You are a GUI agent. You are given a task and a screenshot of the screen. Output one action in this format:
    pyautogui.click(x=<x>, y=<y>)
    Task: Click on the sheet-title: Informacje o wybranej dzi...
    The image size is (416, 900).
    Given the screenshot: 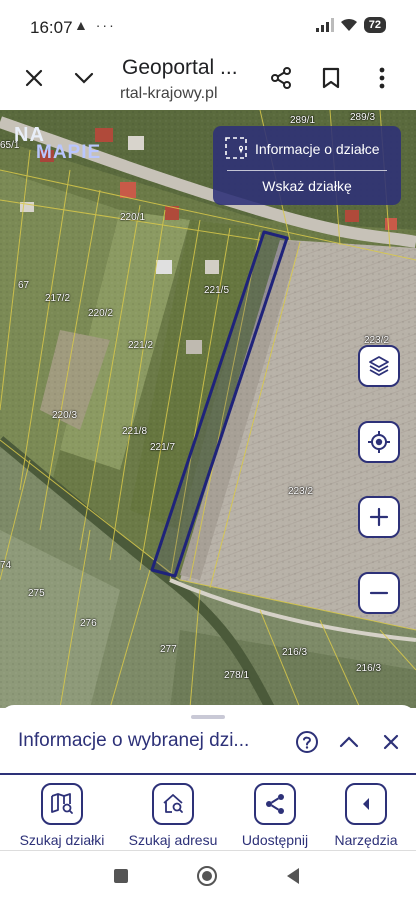 What is the action you would take?
    pyautogui.click(x=134, y=740)
    